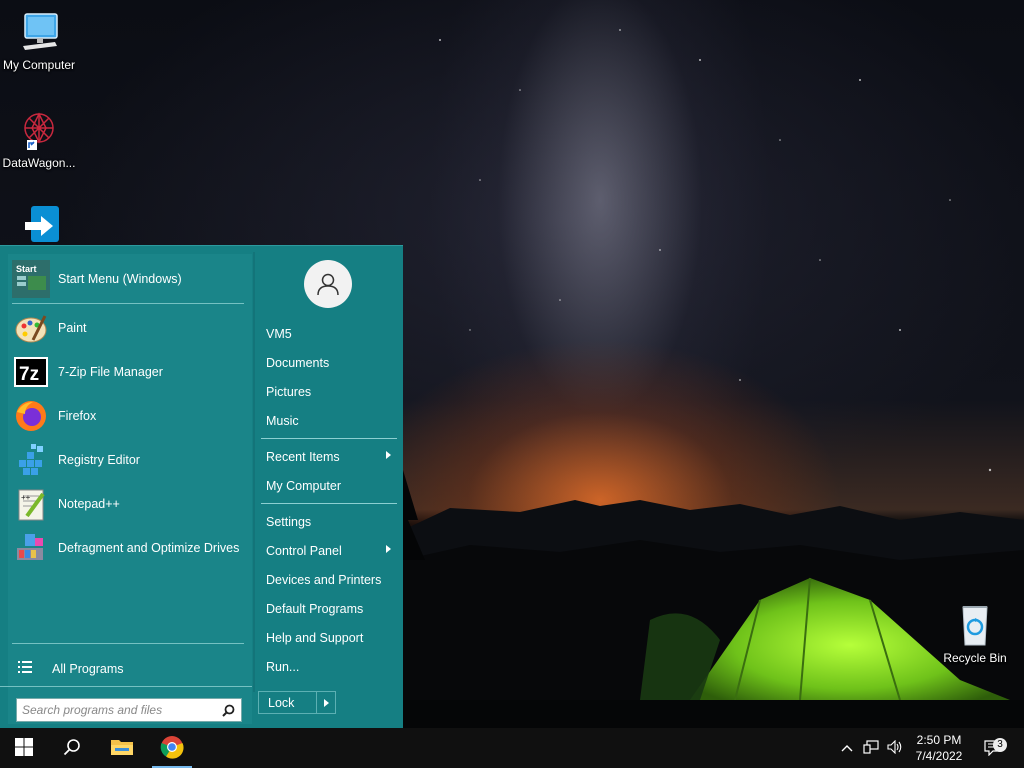  What do you see at coordinates (110, 371) in the screenshot?
I see `program-label: 7-Zip File Manager` at bounding box center [110, 371].